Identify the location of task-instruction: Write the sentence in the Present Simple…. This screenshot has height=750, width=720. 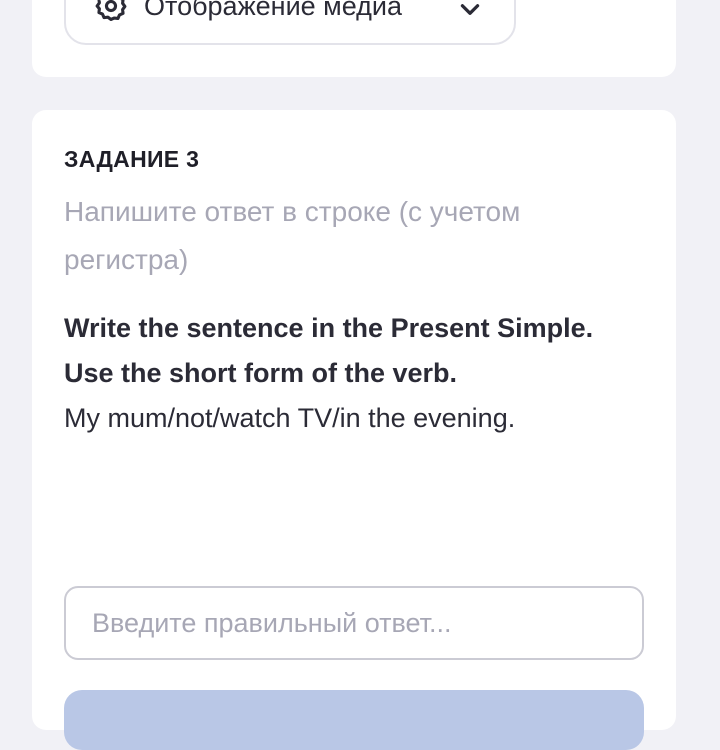
(359, 373).